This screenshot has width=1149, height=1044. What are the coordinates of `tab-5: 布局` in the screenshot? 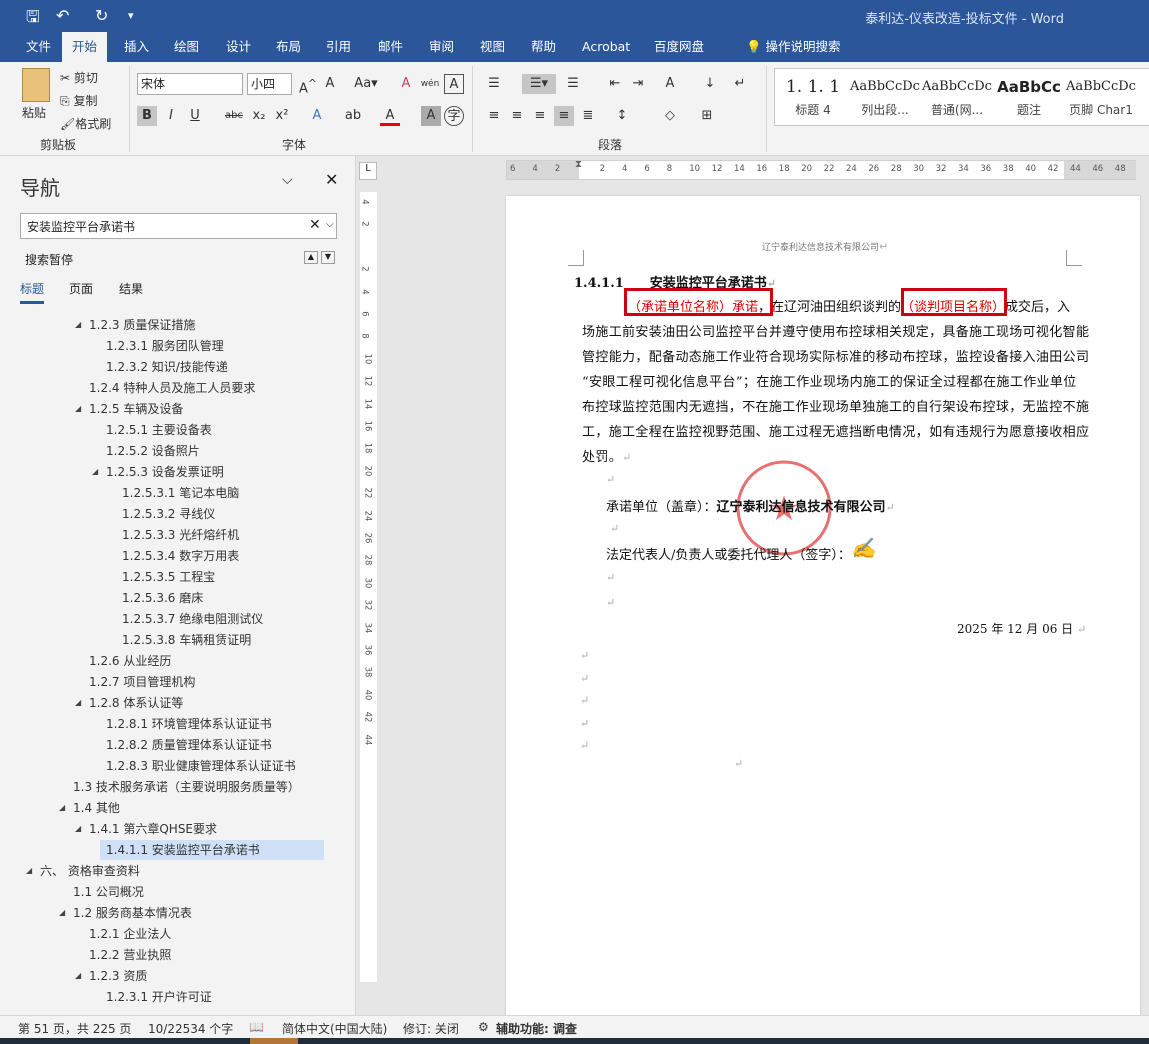 It's located at (288, 47).